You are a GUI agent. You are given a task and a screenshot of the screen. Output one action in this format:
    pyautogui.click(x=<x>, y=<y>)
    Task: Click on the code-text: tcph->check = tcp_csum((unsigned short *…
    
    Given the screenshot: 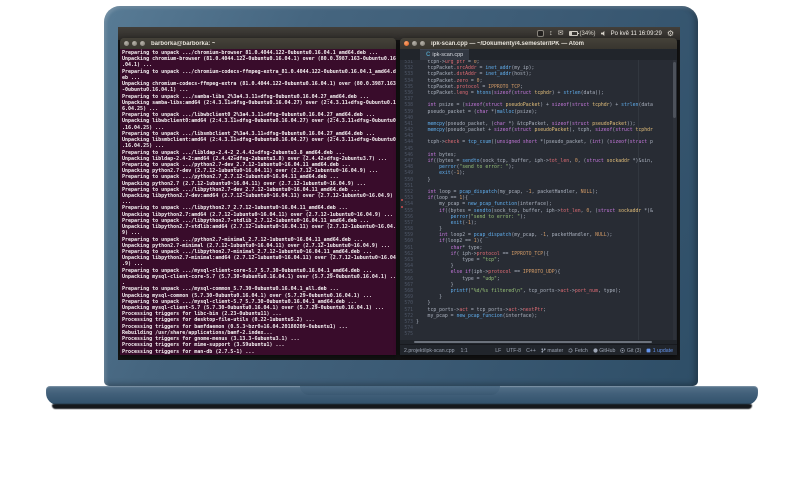 What is the action you would take?
    pyautogui.click(x=534, y=143)
    